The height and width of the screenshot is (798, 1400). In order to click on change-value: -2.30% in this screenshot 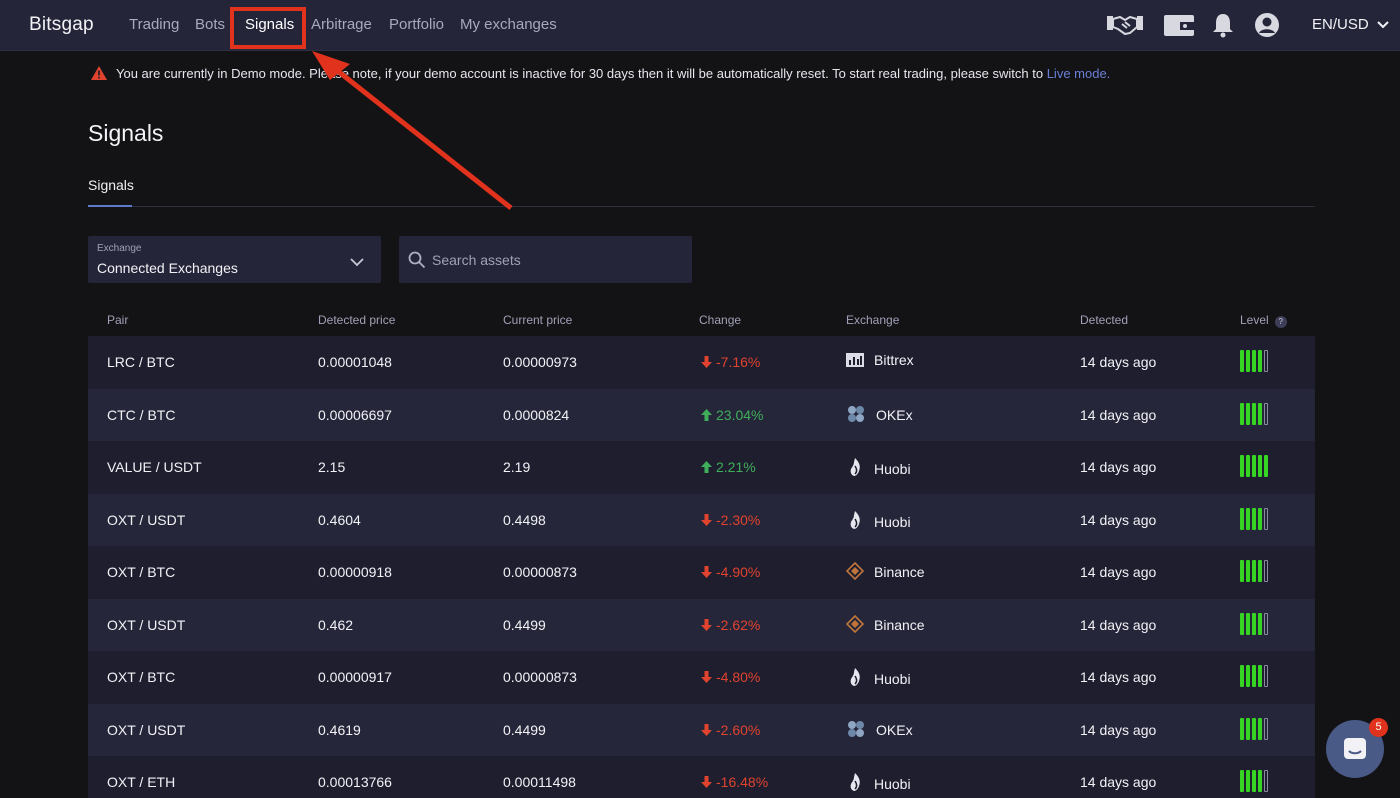, I will do `click(738, 519)`.